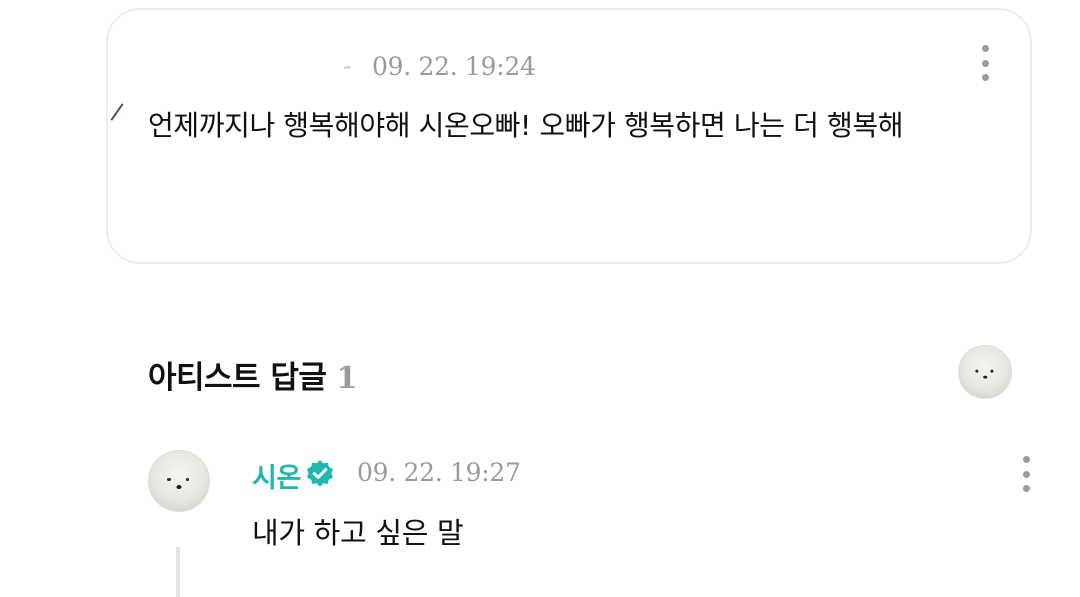 Image resolution: width=1080 pixels, height=597 pixels. Describe the element at coordinates (526, 125) in the screenshot. I see `comment-text: 언제까지나 행복해야해 시온오빠! 오빠가 행복하면 나는 더 행복해` at that location.